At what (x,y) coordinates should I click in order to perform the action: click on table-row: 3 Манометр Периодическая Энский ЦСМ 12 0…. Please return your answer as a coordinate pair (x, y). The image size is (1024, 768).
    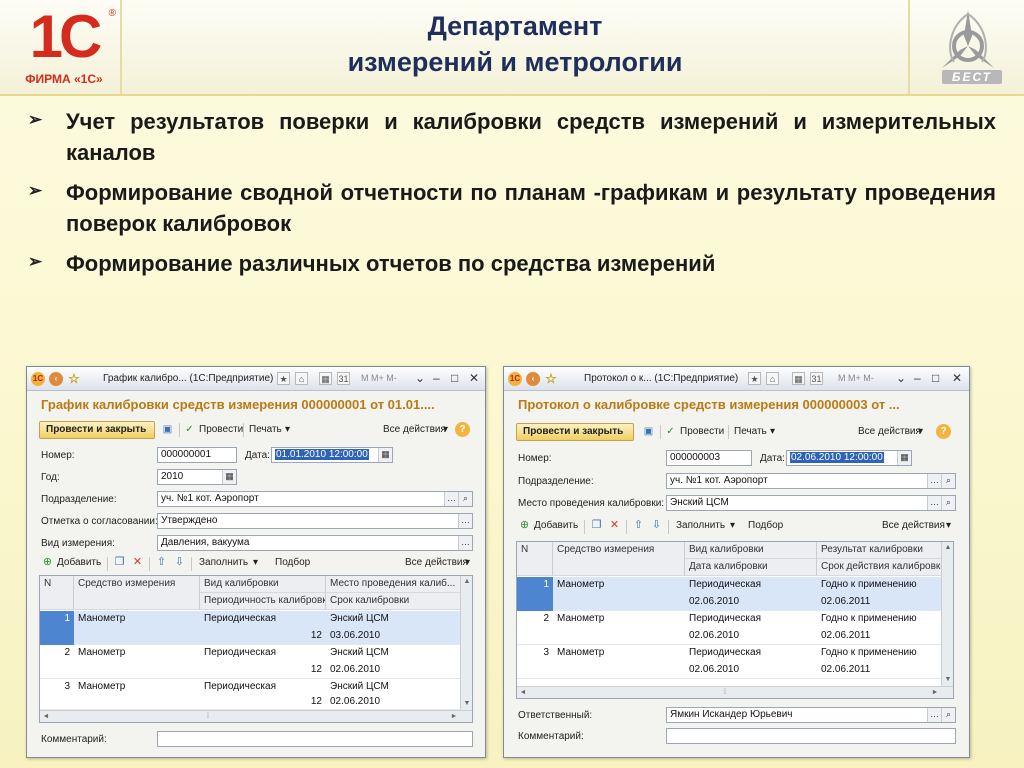
    Looking at the image, I should click on (251, 694).